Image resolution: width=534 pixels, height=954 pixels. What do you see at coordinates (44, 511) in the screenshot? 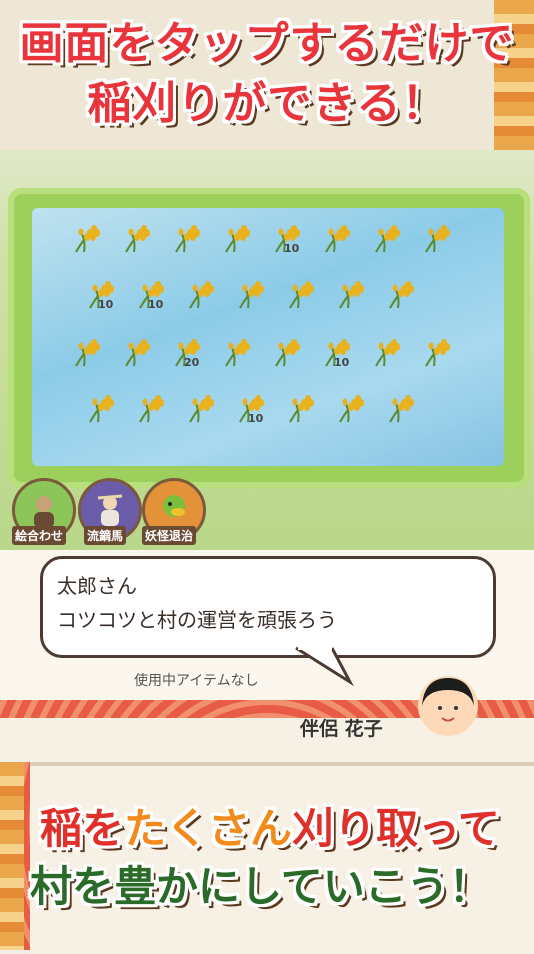
I see `action-memory-game: 絵合わせ` at bounding box center [44, 511].